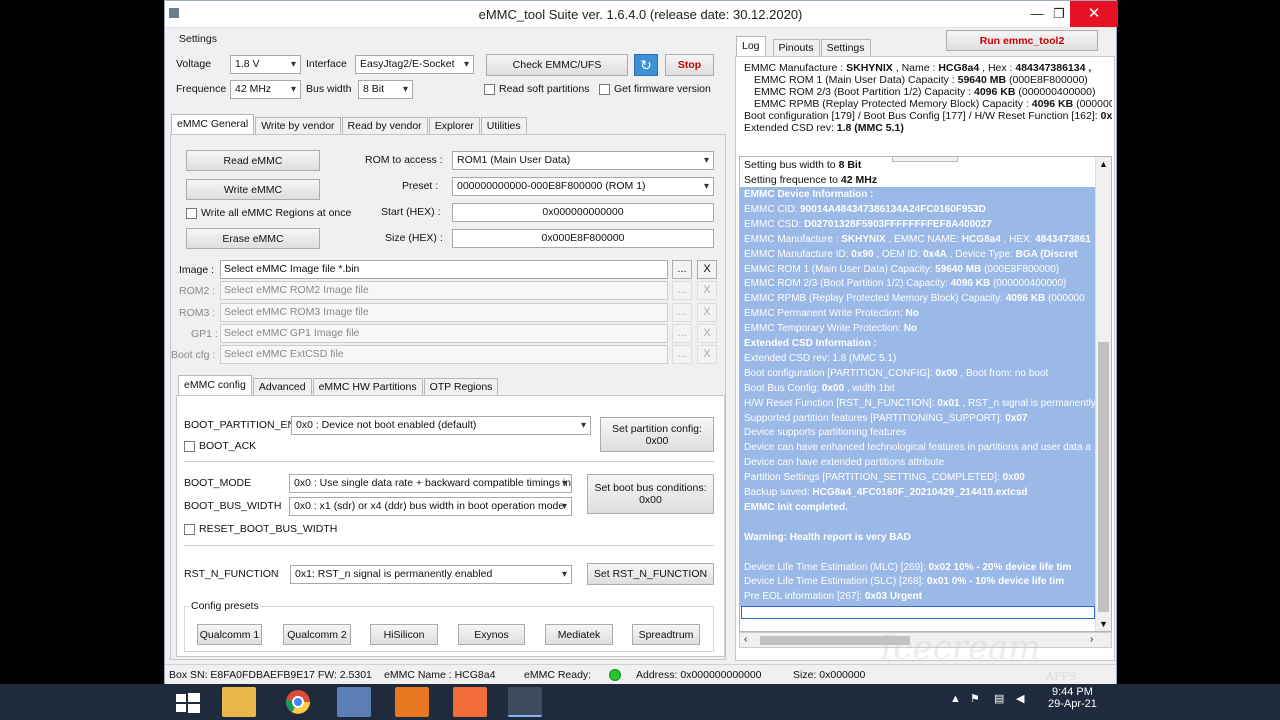  Describe the element at coordinates (666, 634) in the screenshot. I see `preset-spreadtrum-button: Spreadtrum` at that location.